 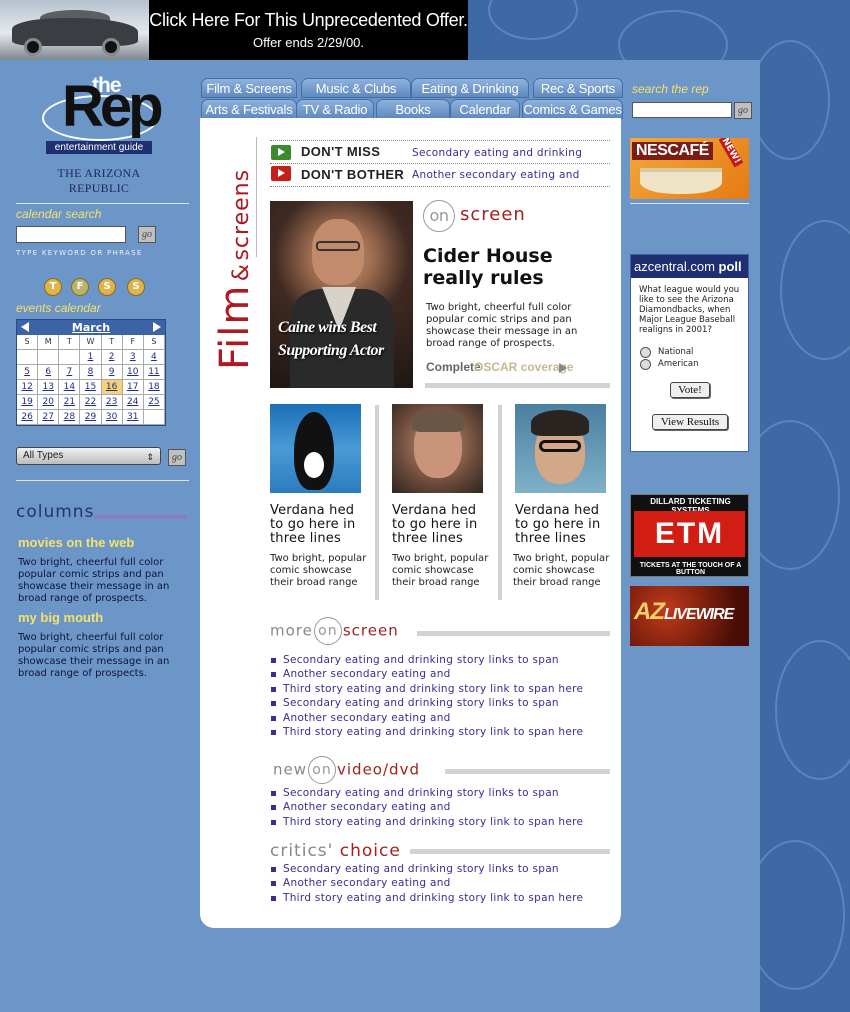 I want to click on calendar-day: 7, so click(x=70, y=372).